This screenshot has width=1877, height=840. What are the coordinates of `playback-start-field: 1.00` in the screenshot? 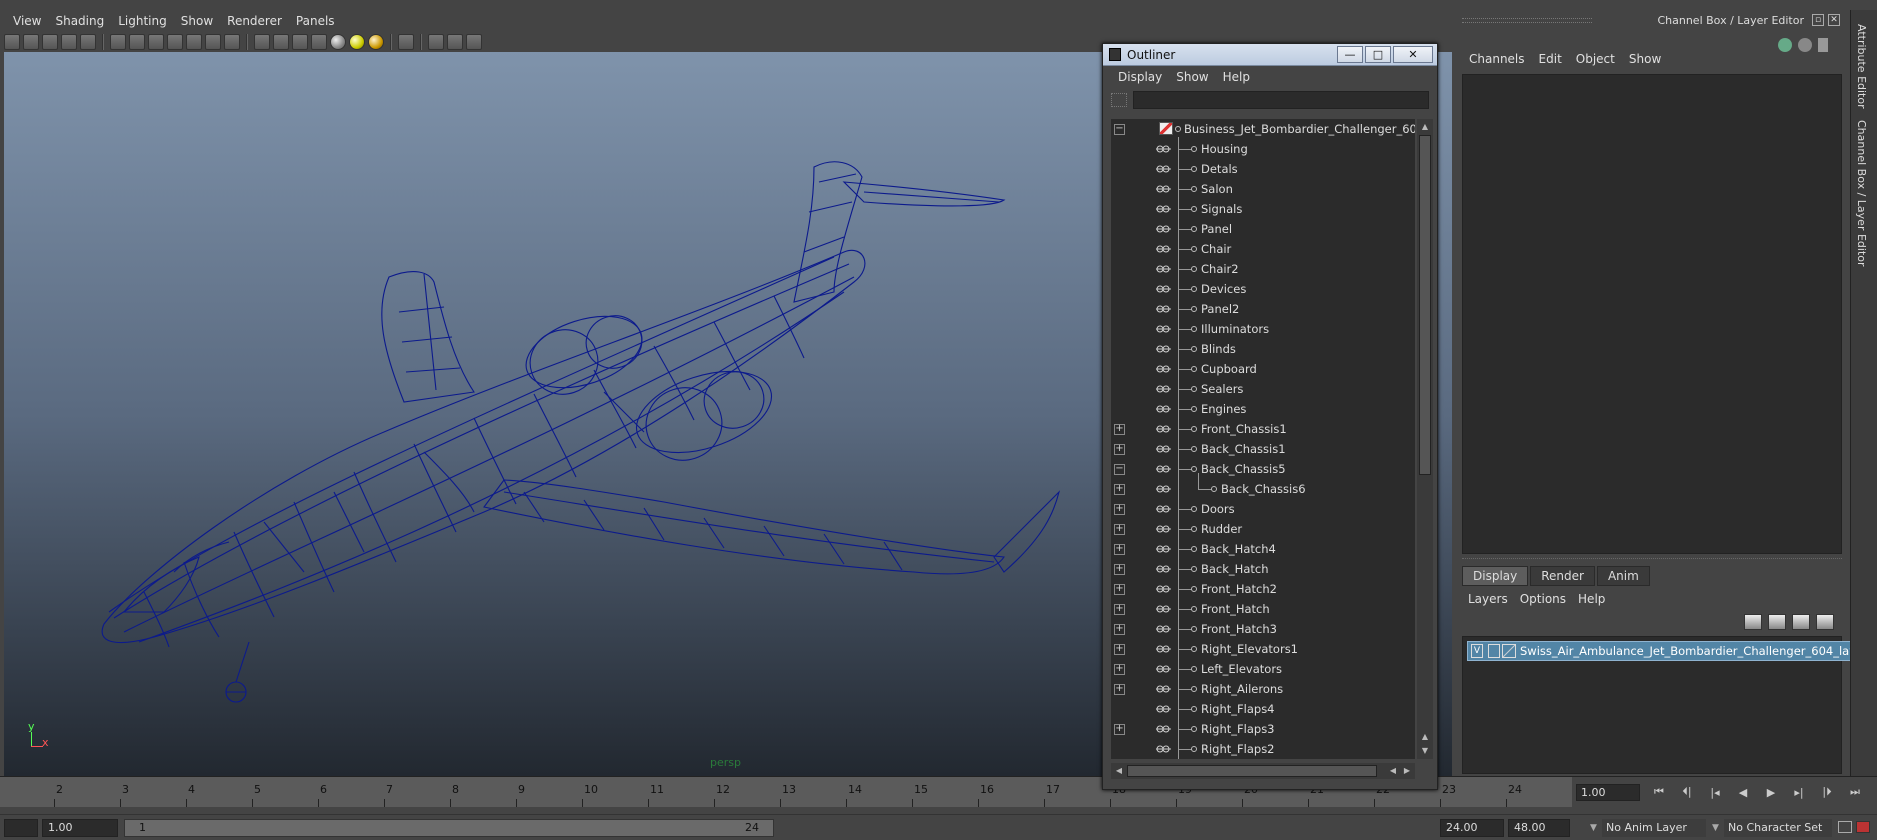 It's located at (80, 828).